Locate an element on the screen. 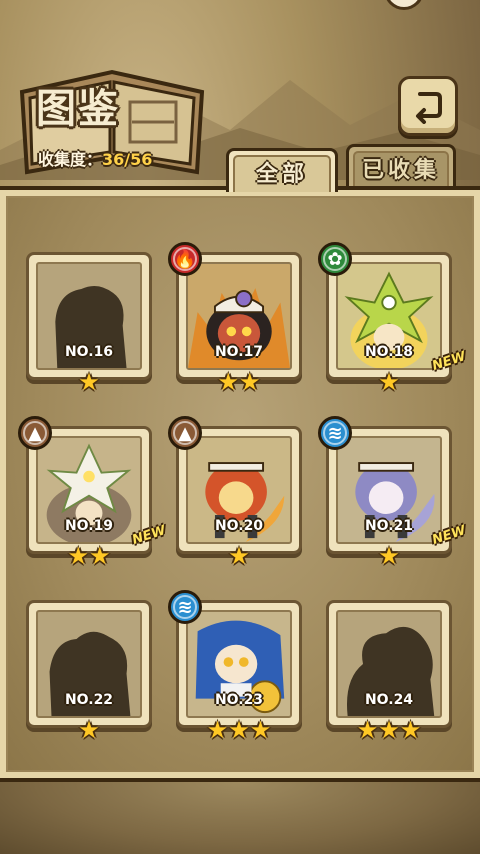  collection-count: 36/56 is located at coordinates (127, 159).